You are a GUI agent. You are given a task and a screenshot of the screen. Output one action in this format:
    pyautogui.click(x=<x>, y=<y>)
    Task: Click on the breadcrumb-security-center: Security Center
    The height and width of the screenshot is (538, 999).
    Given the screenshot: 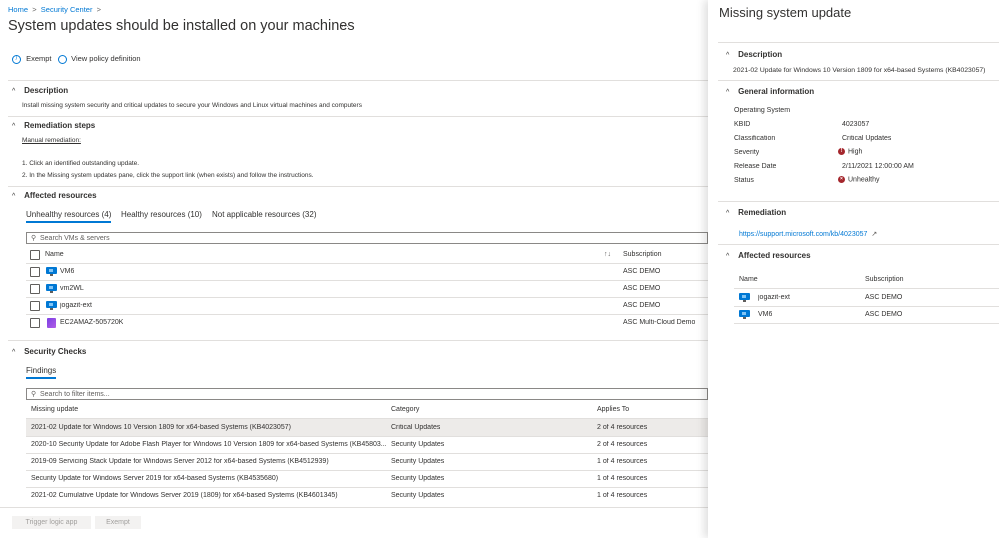 What is the action you would take?
    pyautogui.click(x=67, y=9)
    